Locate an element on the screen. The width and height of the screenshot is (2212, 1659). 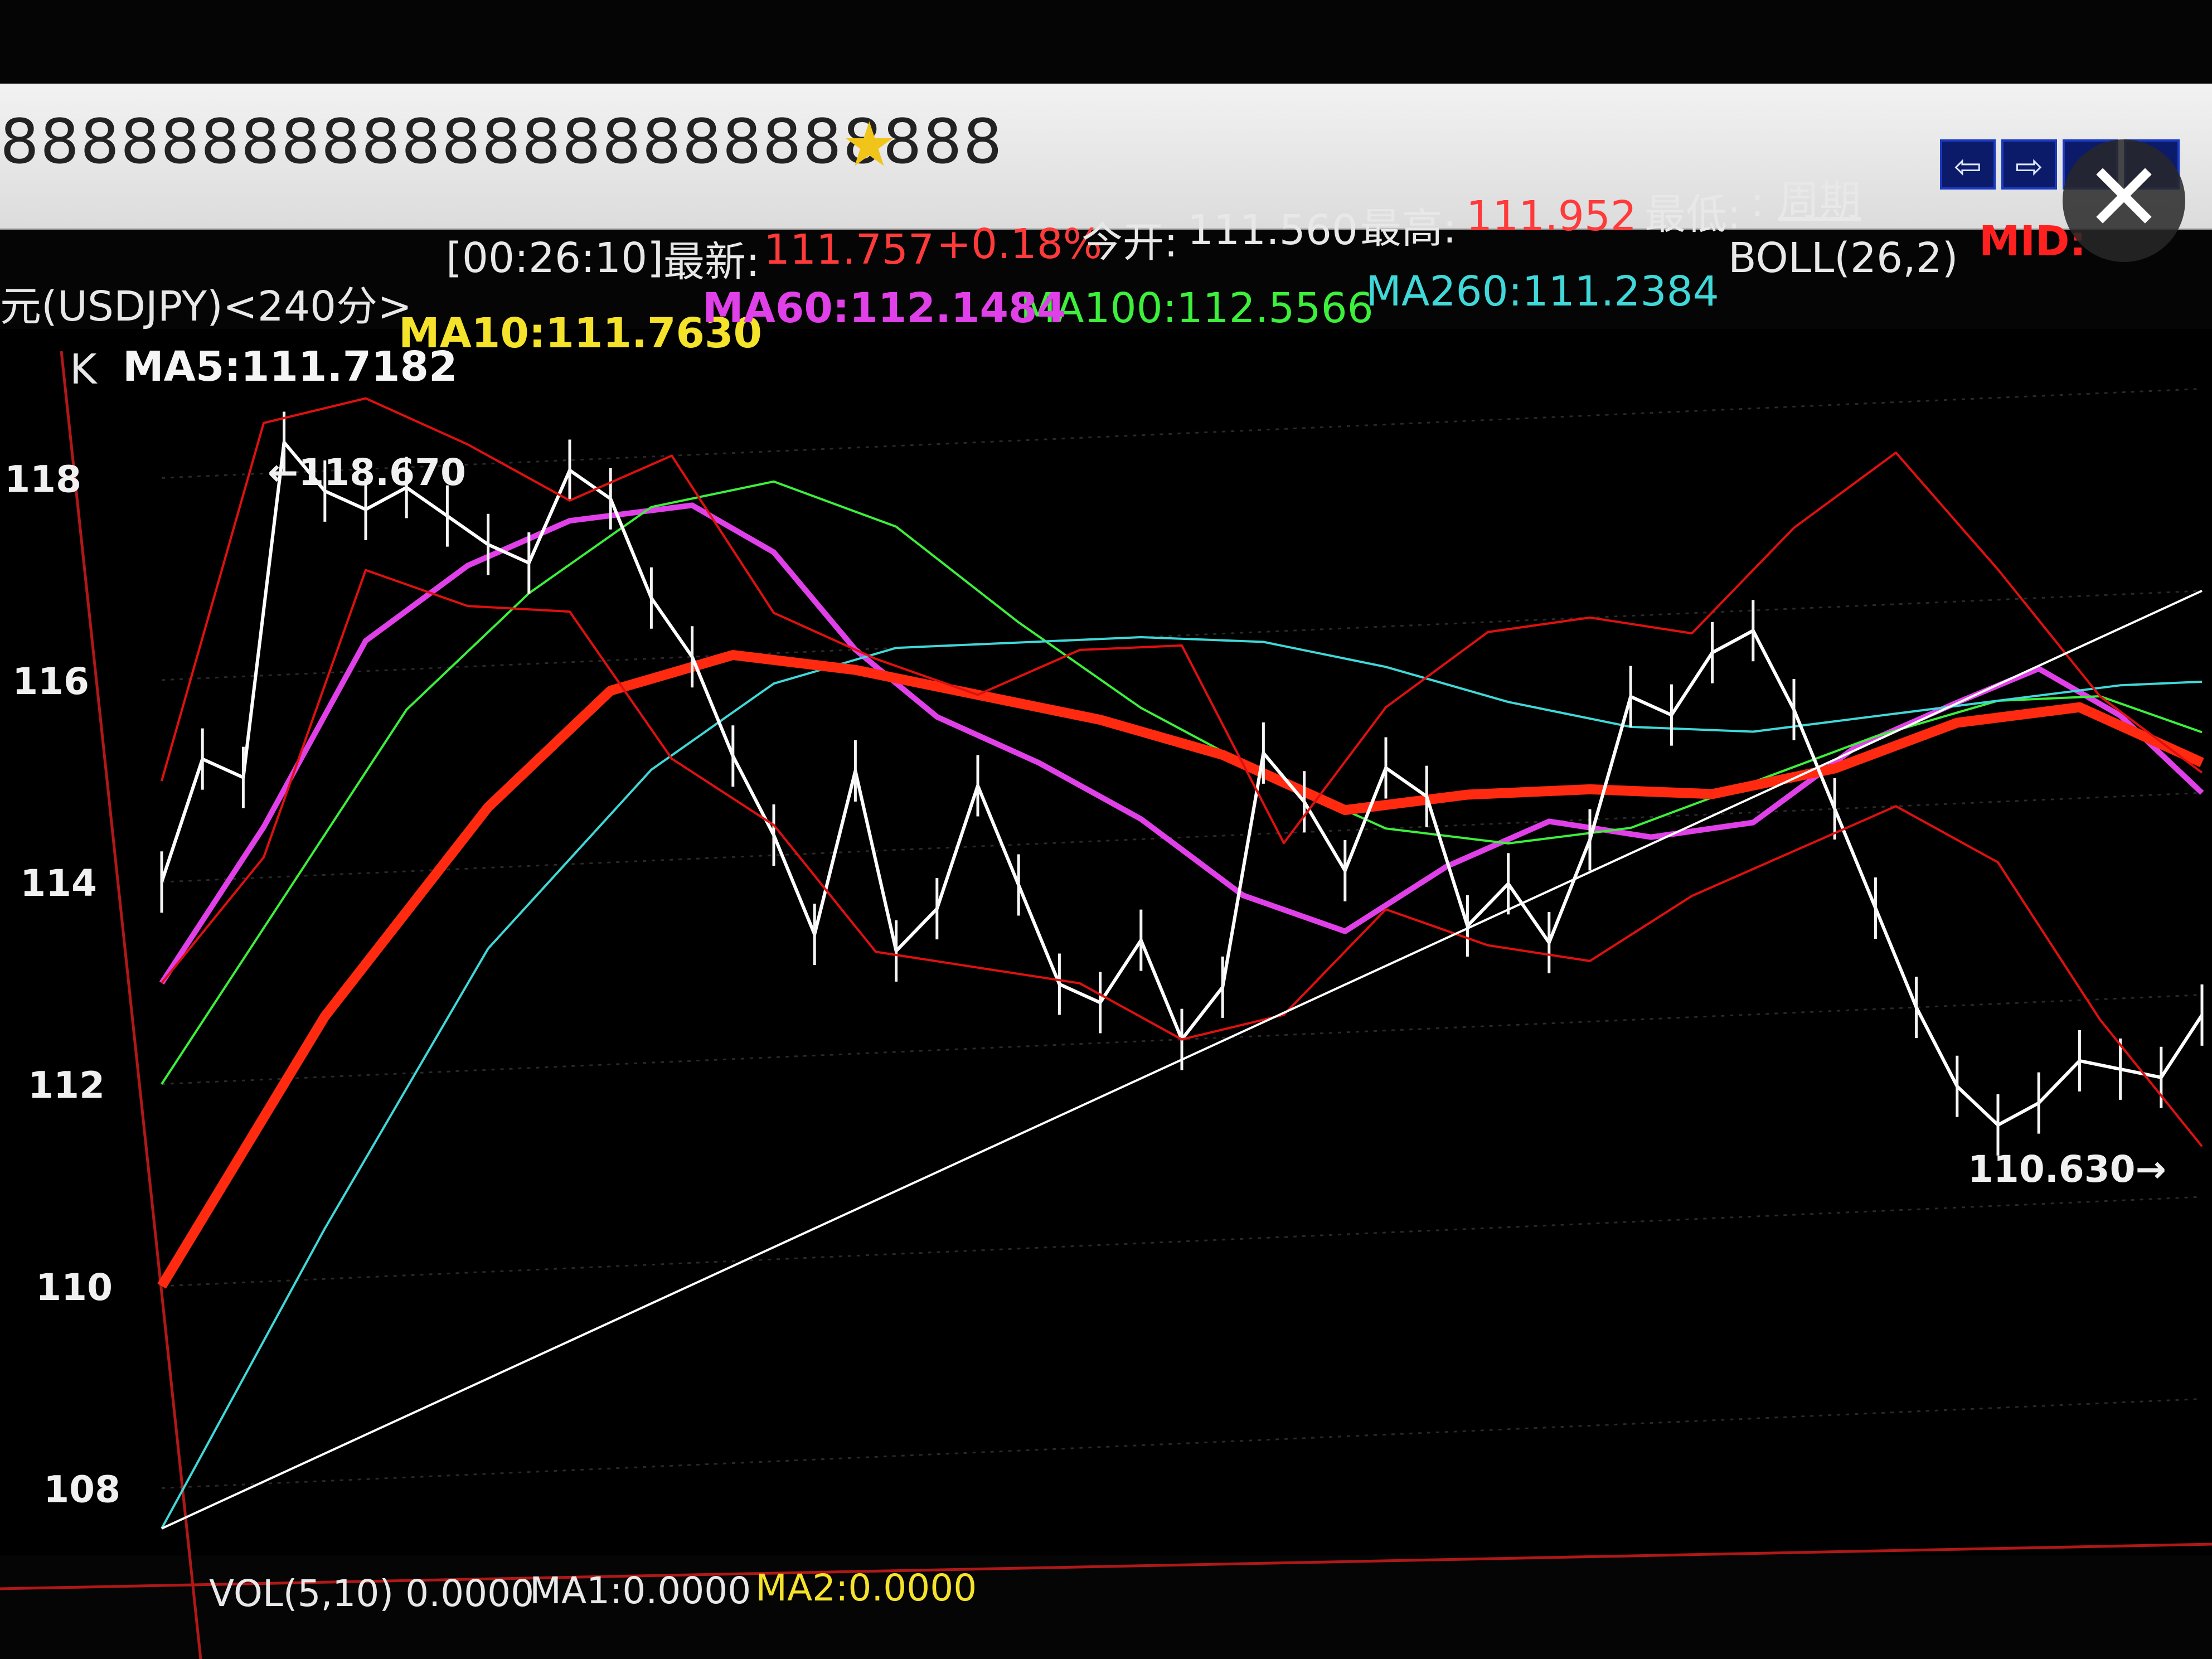
high-annotation: ←118.670 is located at coordinates (367, 472).